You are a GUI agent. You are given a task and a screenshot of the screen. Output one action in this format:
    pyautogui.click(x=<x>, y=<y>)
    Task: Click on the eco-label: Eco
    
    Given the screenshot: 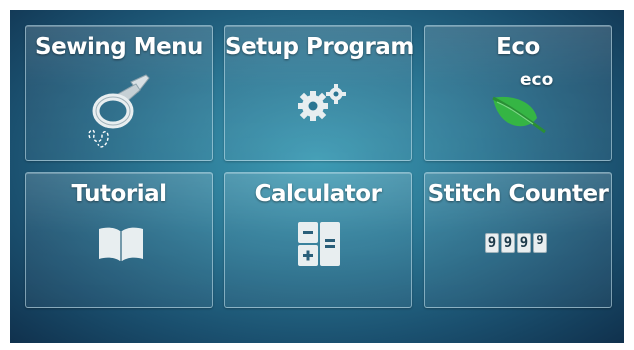 What is the action you would take?
    pyautogui.click(x=518, y=47)
    